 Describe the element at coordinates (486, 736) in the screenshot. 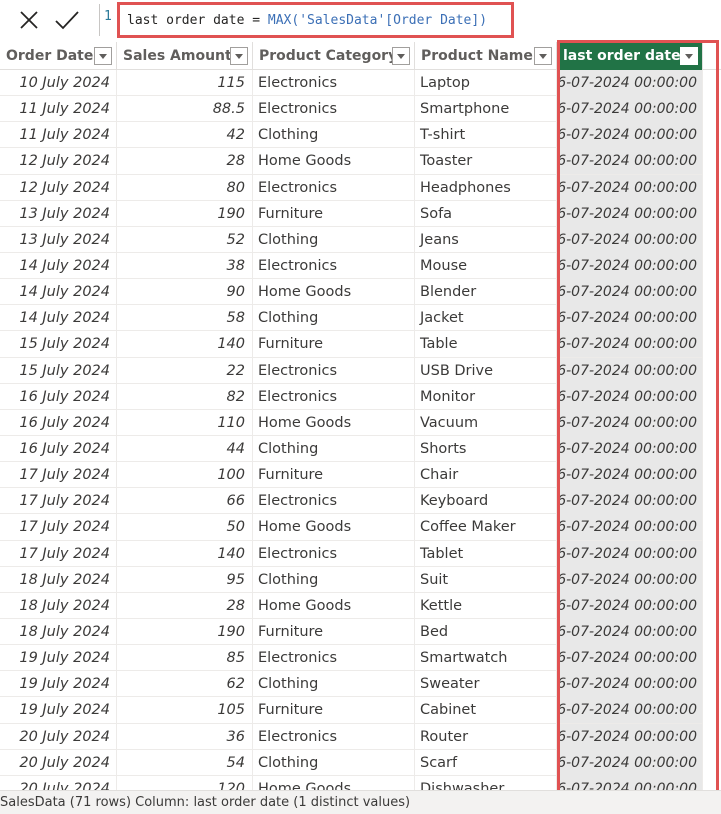

I see `product-name-cell: Router` at that location.